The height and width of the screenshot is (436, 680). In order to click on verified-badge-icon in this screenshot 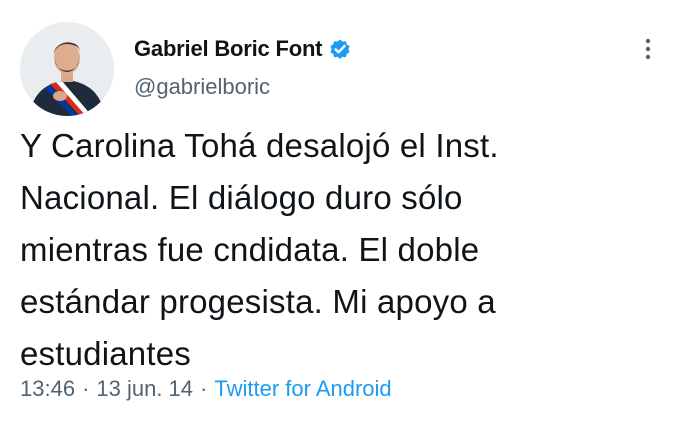, I will do `click(340, 49)`.